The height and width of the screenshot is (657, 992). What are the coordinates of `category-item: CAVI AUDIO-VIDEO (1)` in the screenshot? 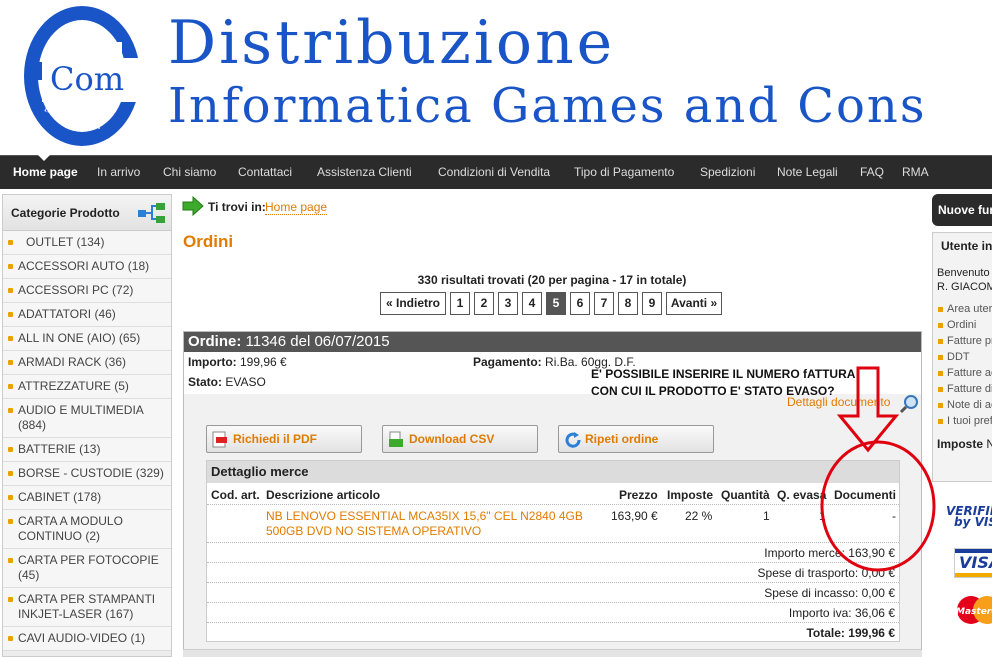 It's located at (87, 639).